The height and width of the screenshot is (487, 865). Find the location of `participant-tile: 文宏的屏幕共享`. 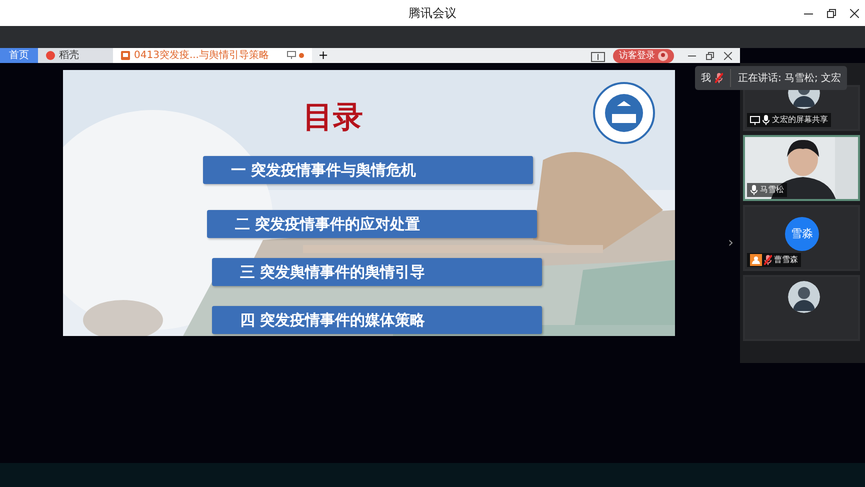

participant-tile: 文宏的屏幕共享 is located at coordinates (801, 108).